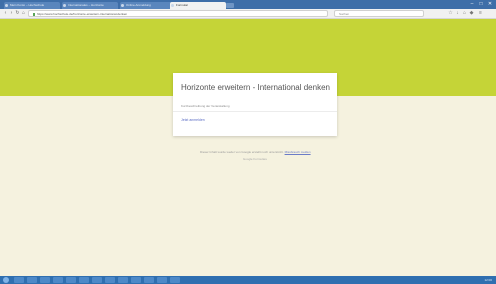 This screenshot has height=284, width=496. Describe the element at coordinates (248, 280) in the screenshot. I see `taskbar: 12:00` at that location.